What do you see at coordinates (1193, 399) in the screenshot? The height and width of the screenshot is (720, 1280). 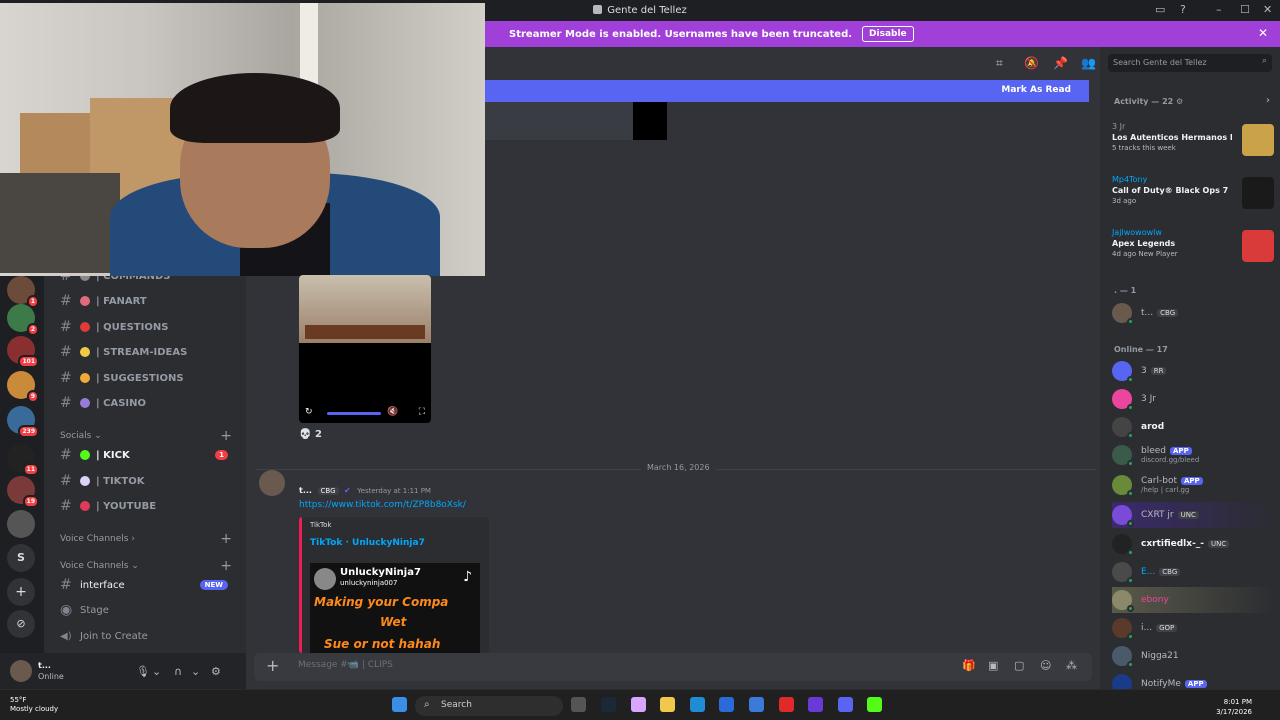 I see `member-item: 3 Jr` at bounding box center [1193, 399].